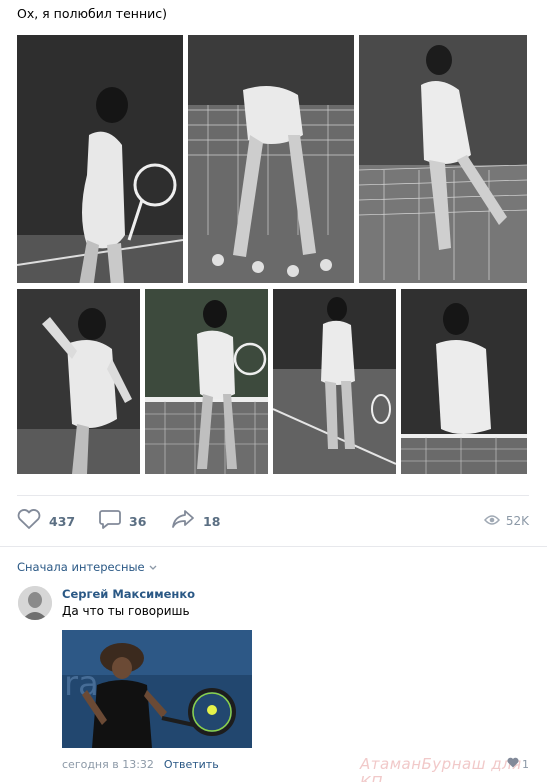  What do you see at coordinates (122, 521) in the screenshot?
I see `comment-button: 36` at bounding box center [122, 521].